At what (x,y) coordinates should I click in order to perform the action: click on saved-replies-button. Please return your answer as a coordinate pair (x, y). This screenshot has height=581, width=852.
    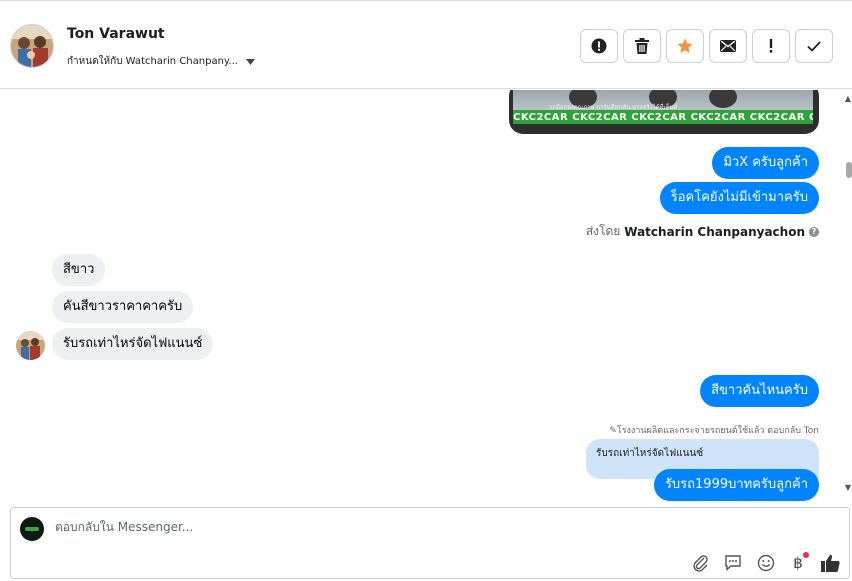
    Looking at the image, I should click on (733, 563).